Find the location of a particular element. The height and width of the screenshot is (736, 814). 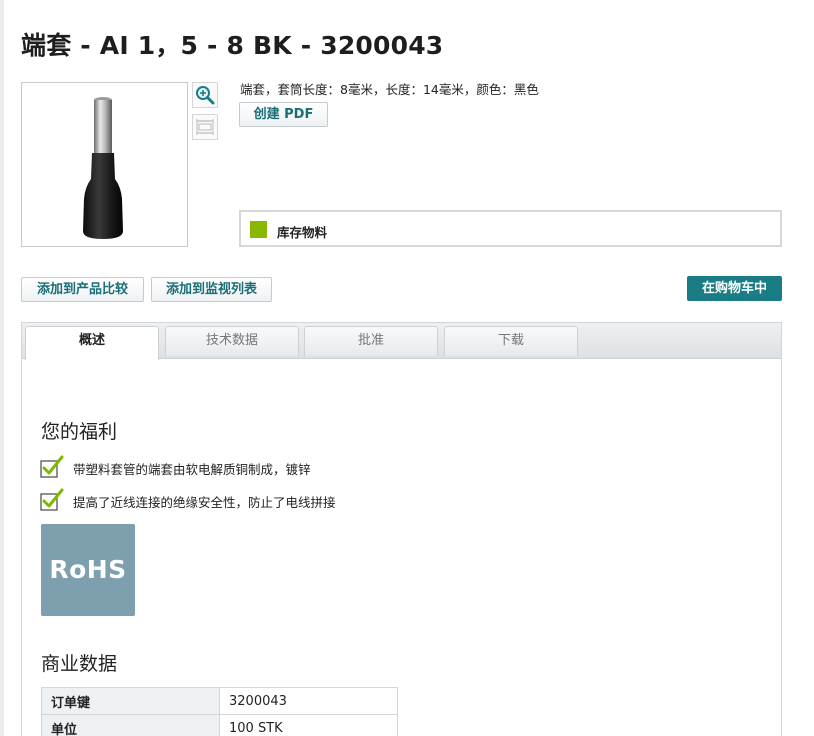

add-to-compare-button: 添加到产品比较 is located at coordinates (82, 289).